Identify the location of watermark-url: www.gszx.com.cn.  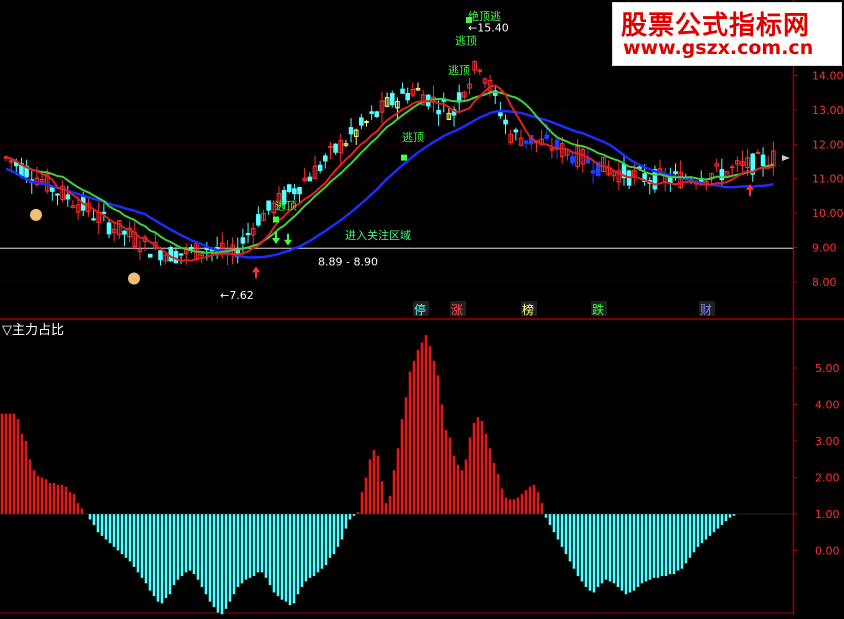
(718, 48).